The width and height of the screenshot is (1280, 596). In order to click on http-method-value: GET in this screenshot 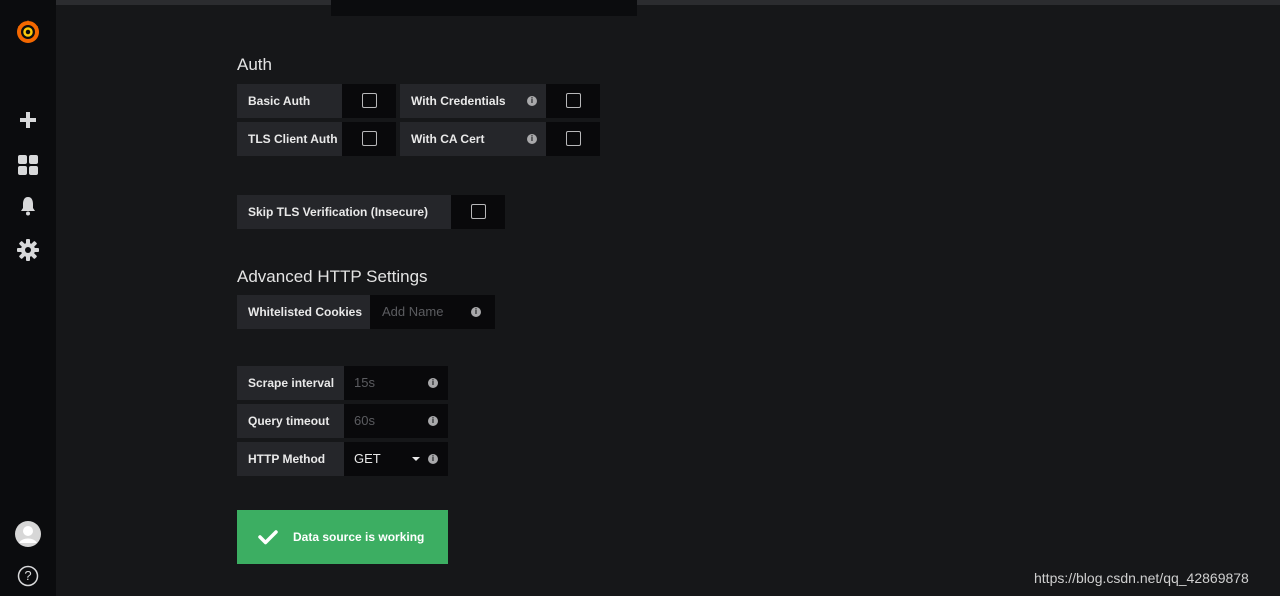, I will do `click(367, 458)`.